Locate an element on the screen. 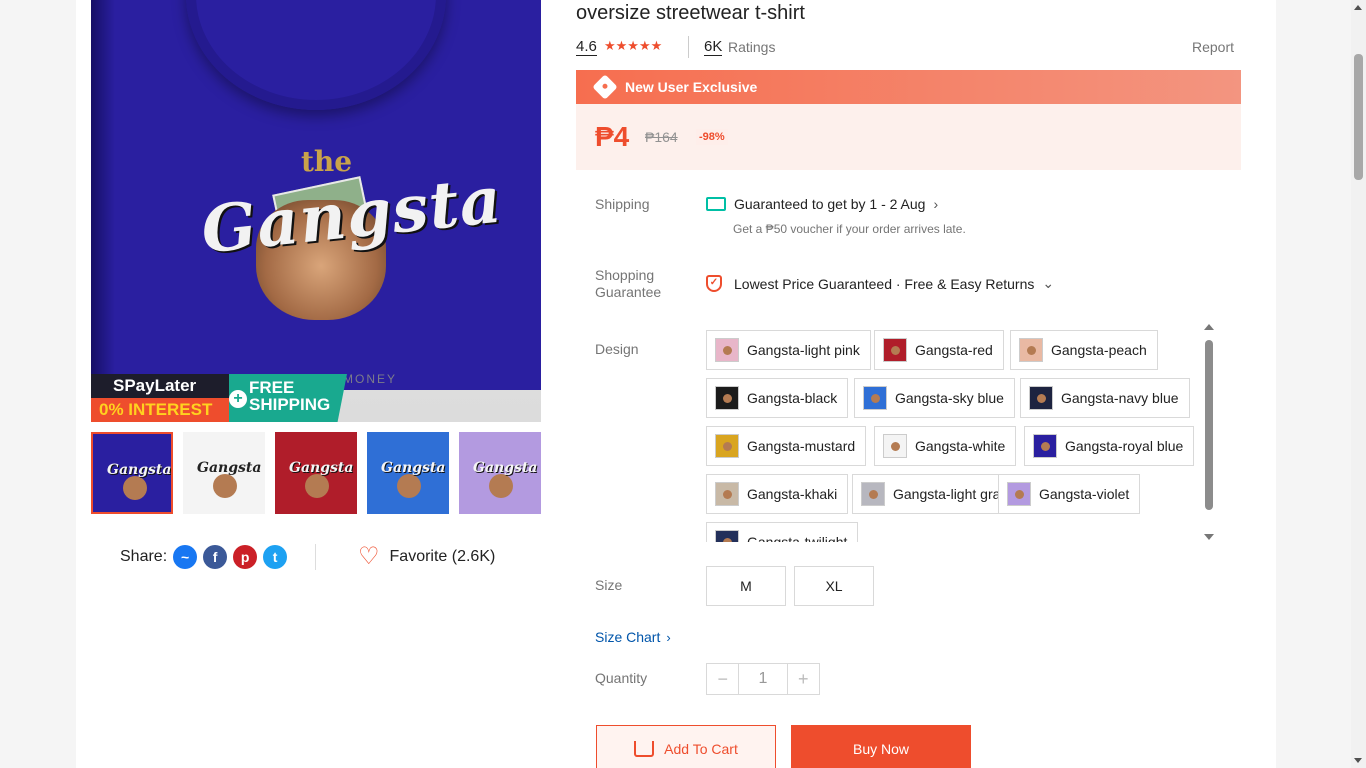 The image size is (1366, 768). thumbnail-2: Gangsta is located at coordinates (224, 473).